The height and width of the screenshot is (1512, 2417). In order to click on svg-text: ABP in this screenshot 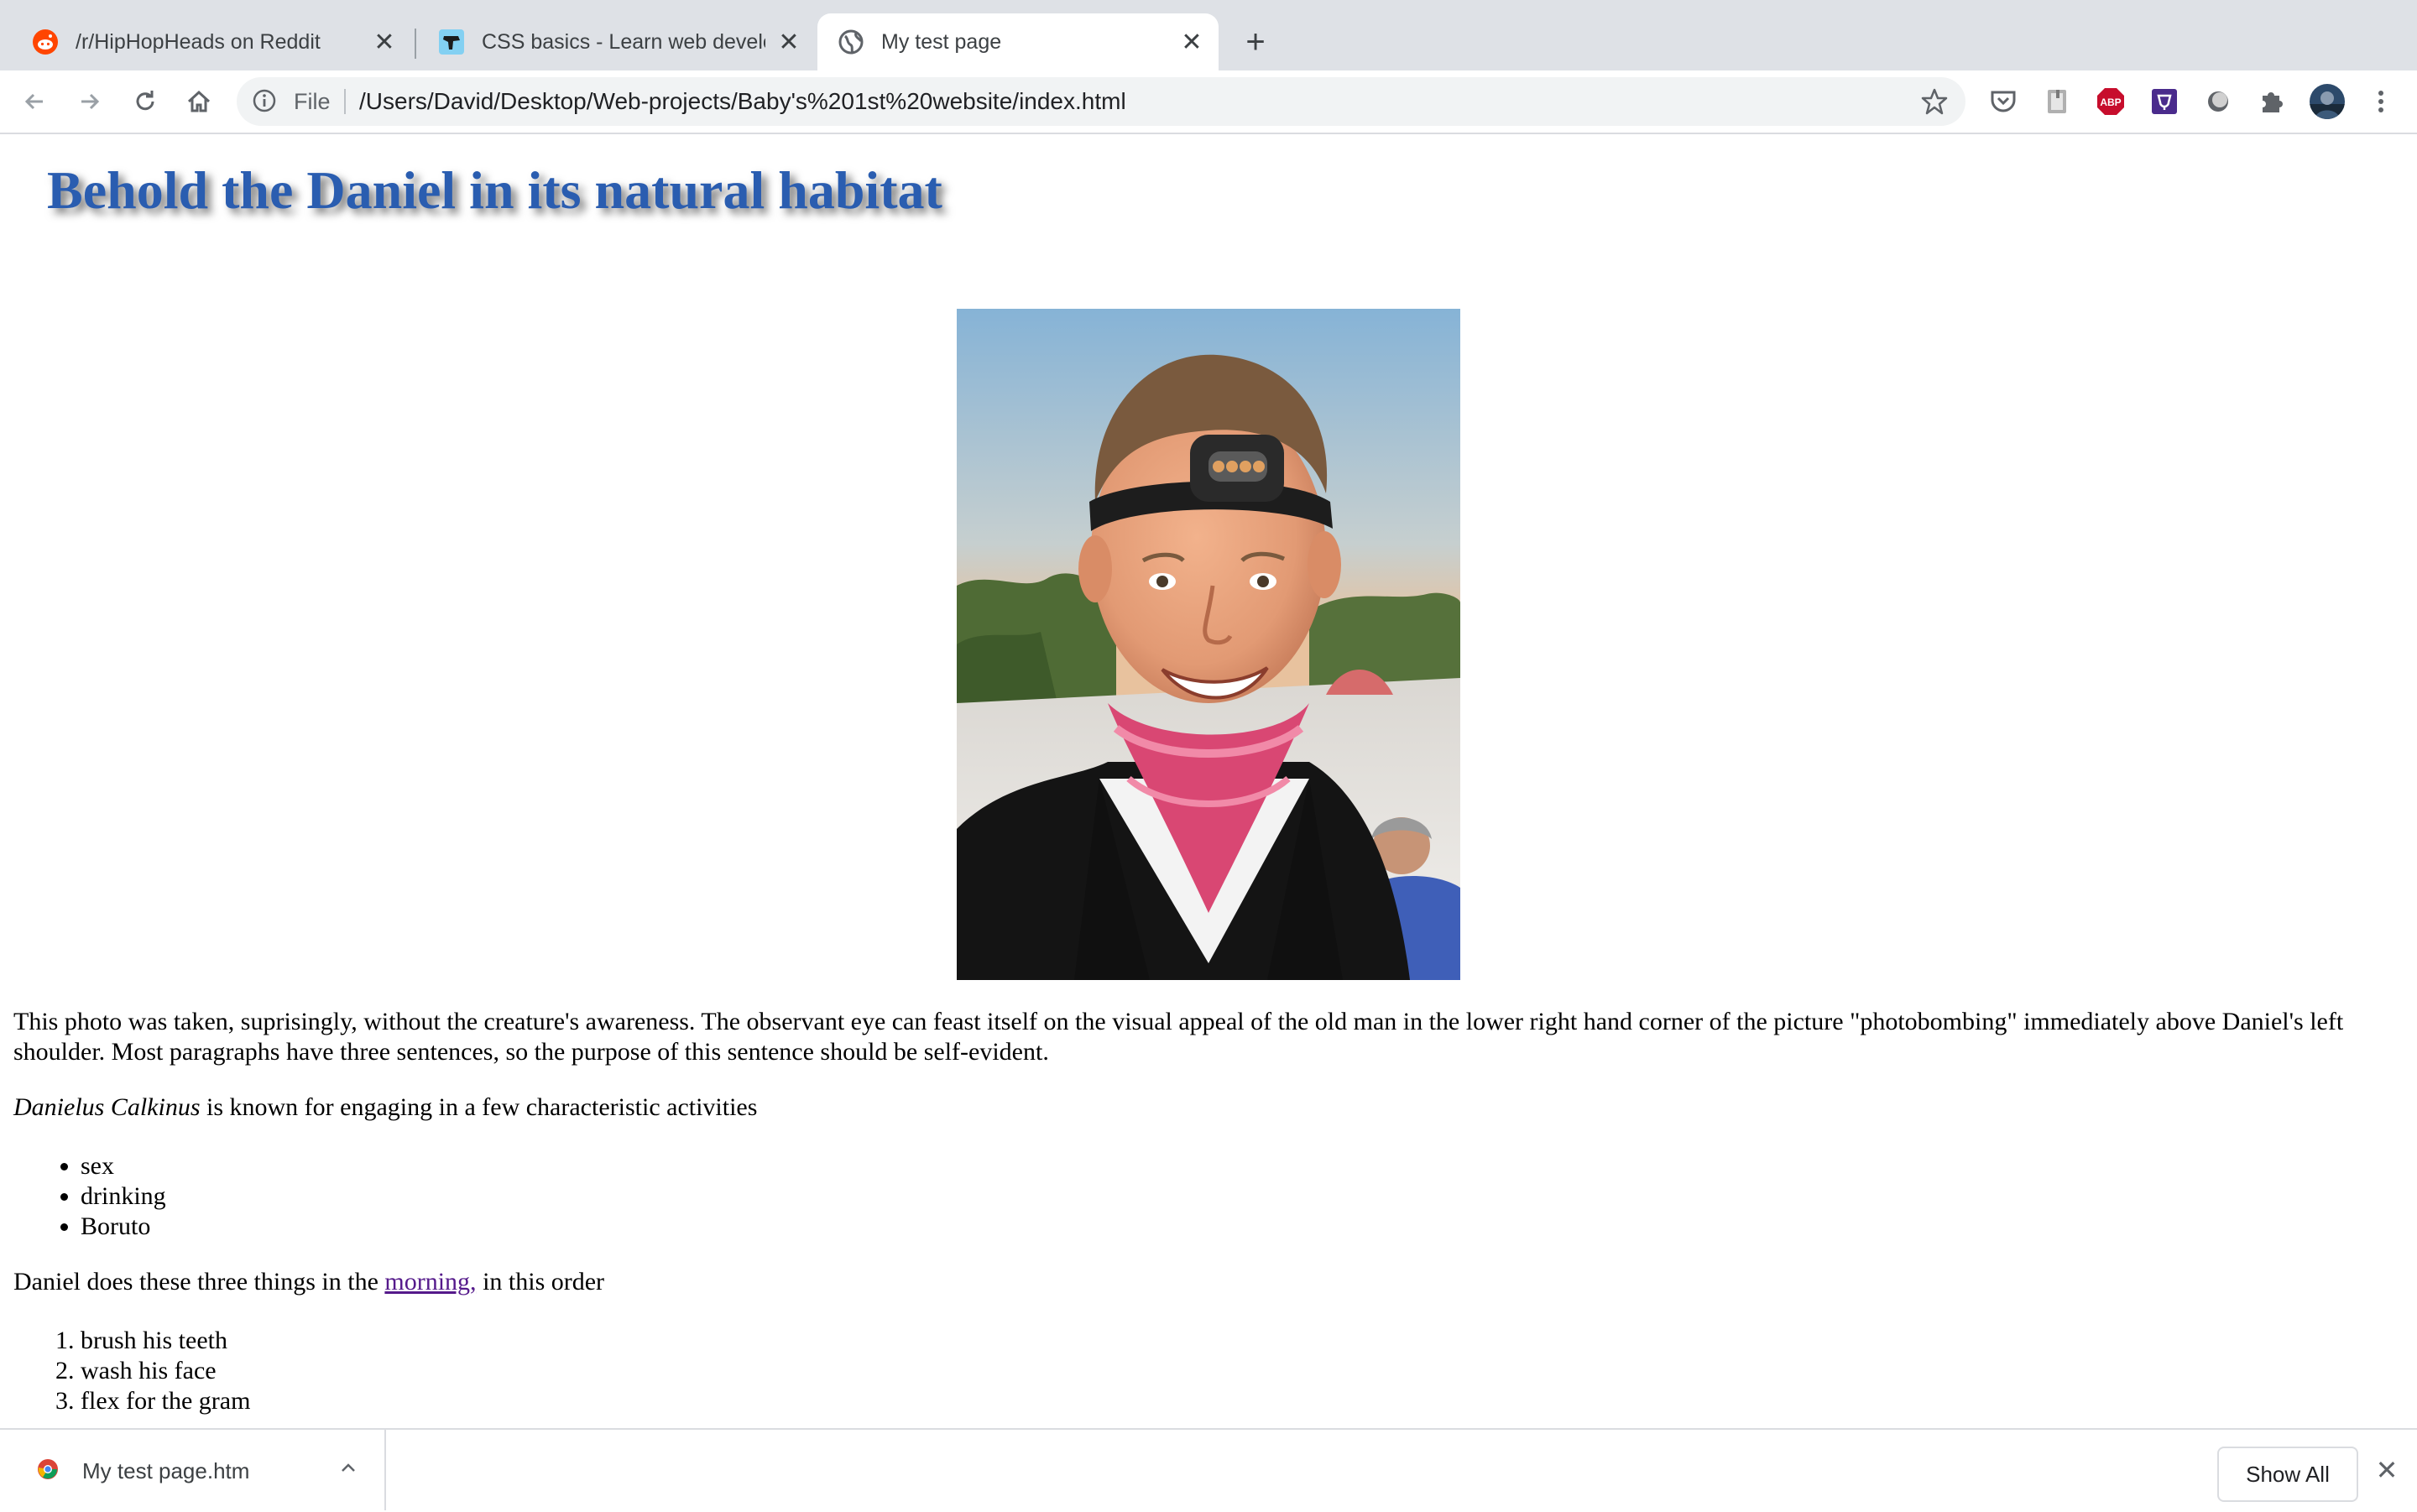, I will do `click(2110, 102)`.